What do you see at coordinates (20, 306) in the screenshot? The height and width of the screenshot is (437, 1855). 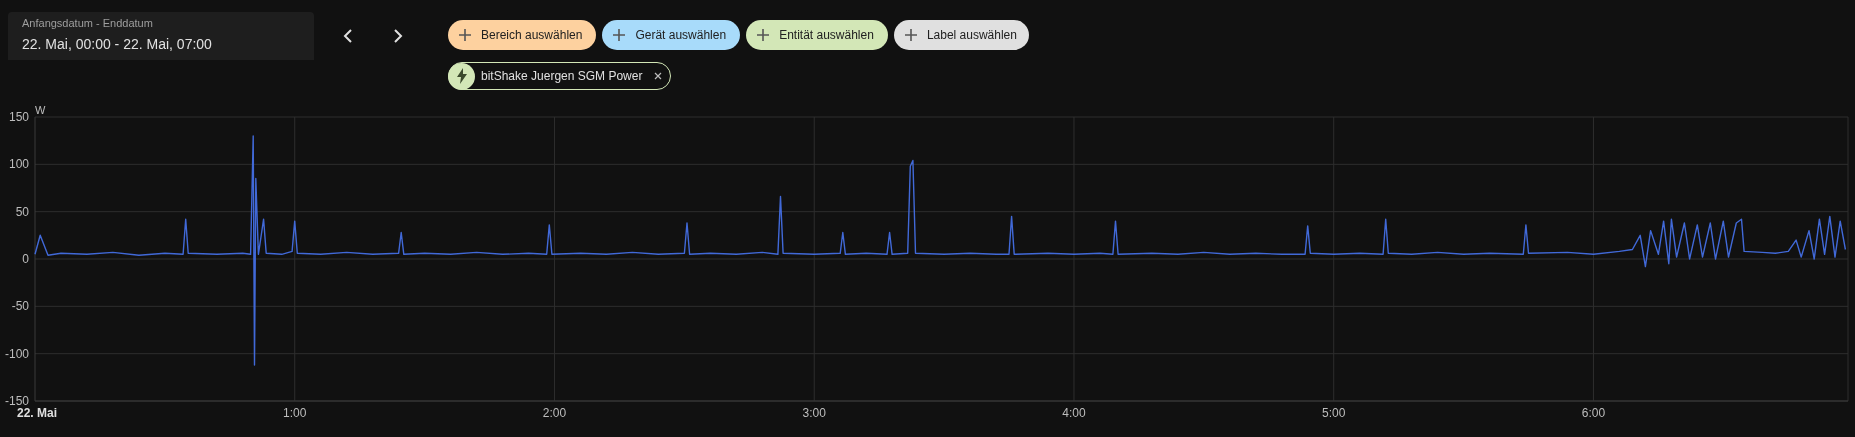 I see `y-axis-label: -50` at bounding box center [20, 306].